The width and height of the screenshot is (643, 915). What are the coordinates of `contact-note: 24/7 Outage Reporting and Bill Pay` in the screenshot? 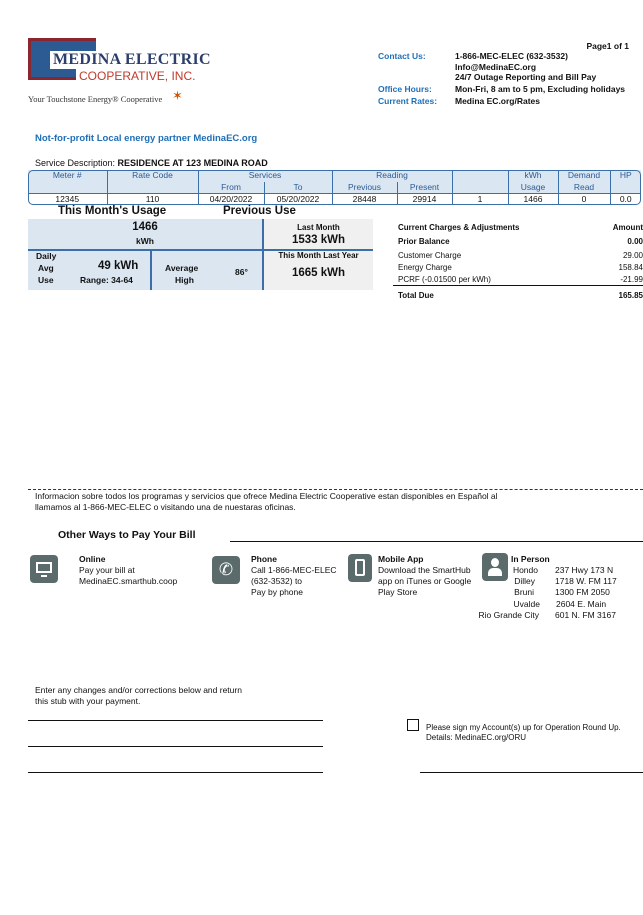 It's located at (526, 77).